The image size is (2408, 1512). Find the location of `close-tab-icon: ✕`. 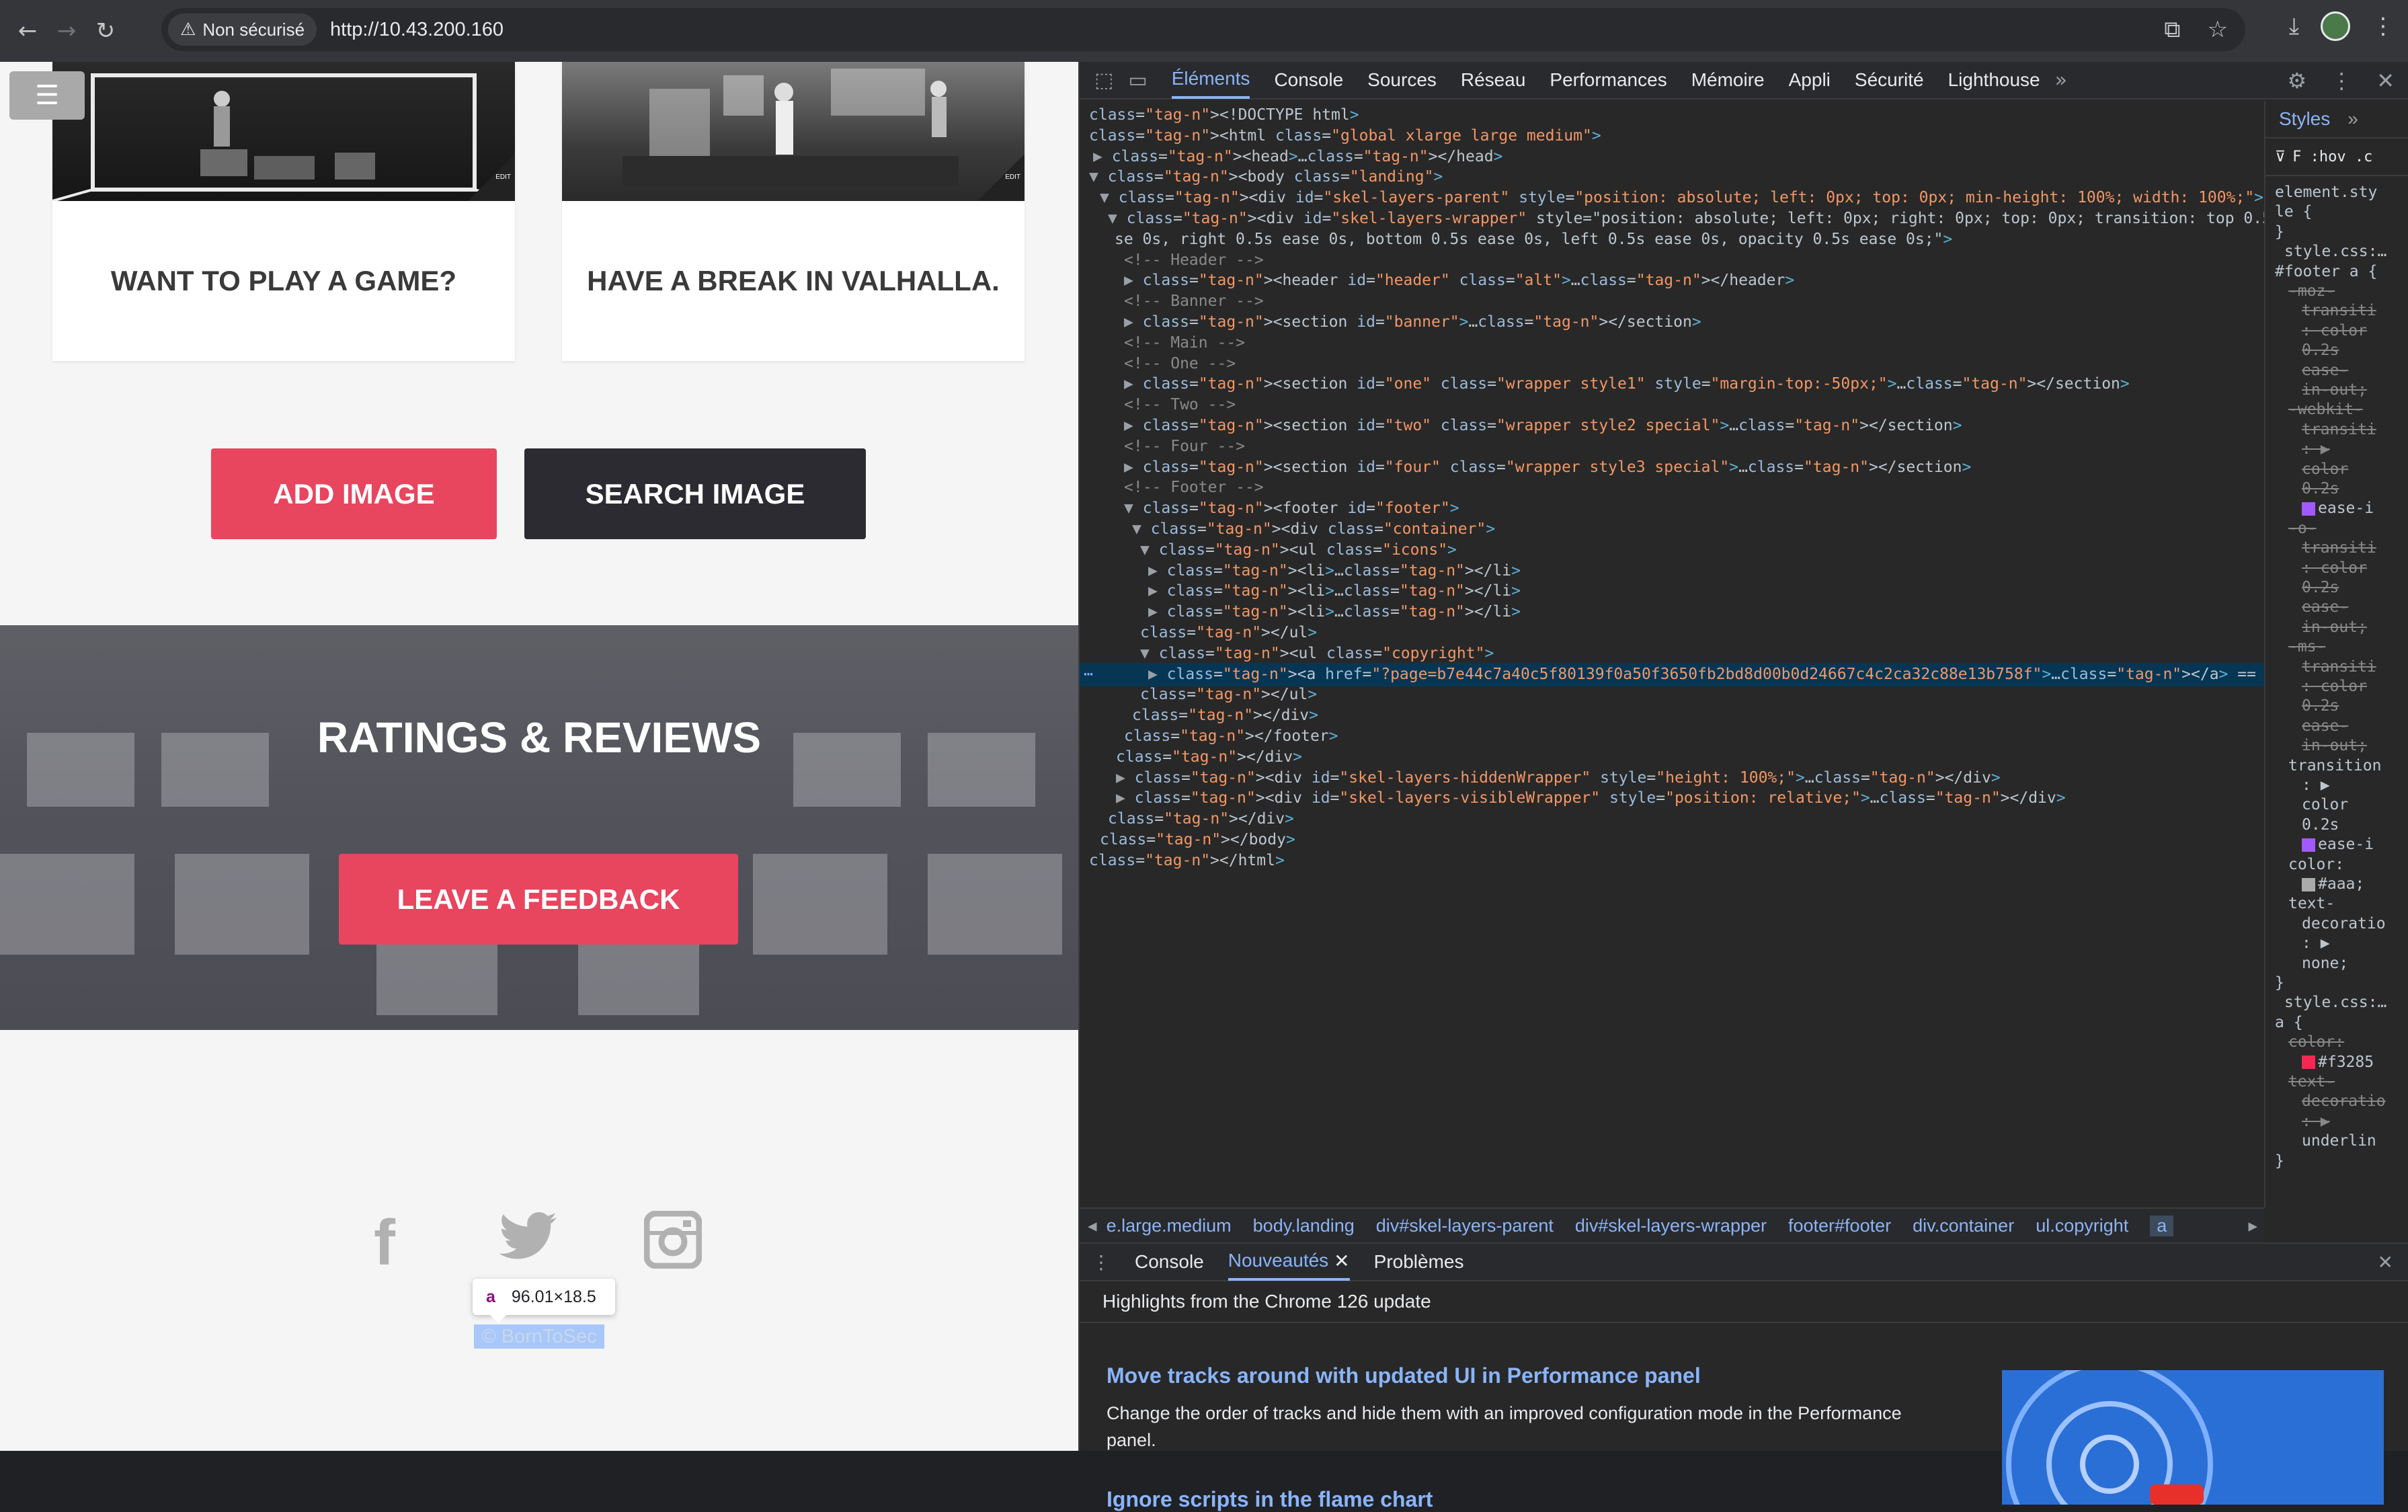

close-tab-icon: ✕ is located at coordinates (1341, 1261).